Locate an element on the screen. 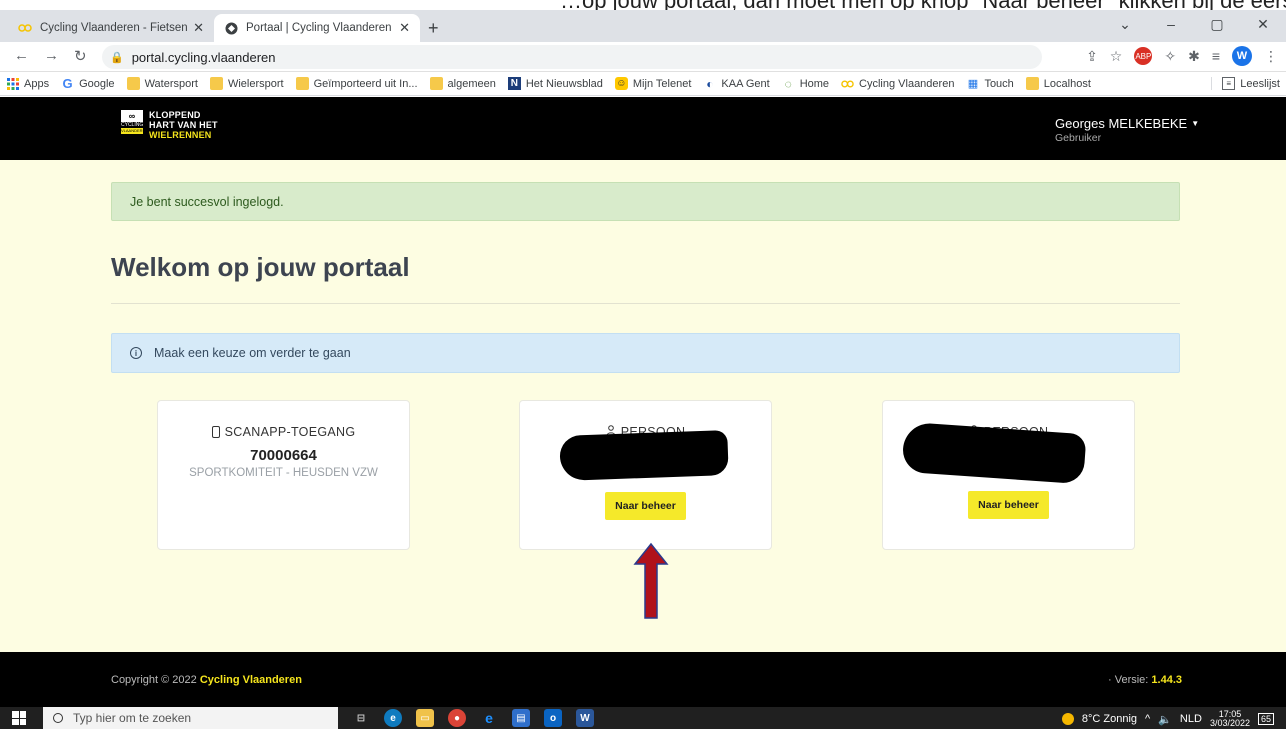  user-name-row: Georges MELKEBEKE ▼ is located at coordinates (1127, 123).